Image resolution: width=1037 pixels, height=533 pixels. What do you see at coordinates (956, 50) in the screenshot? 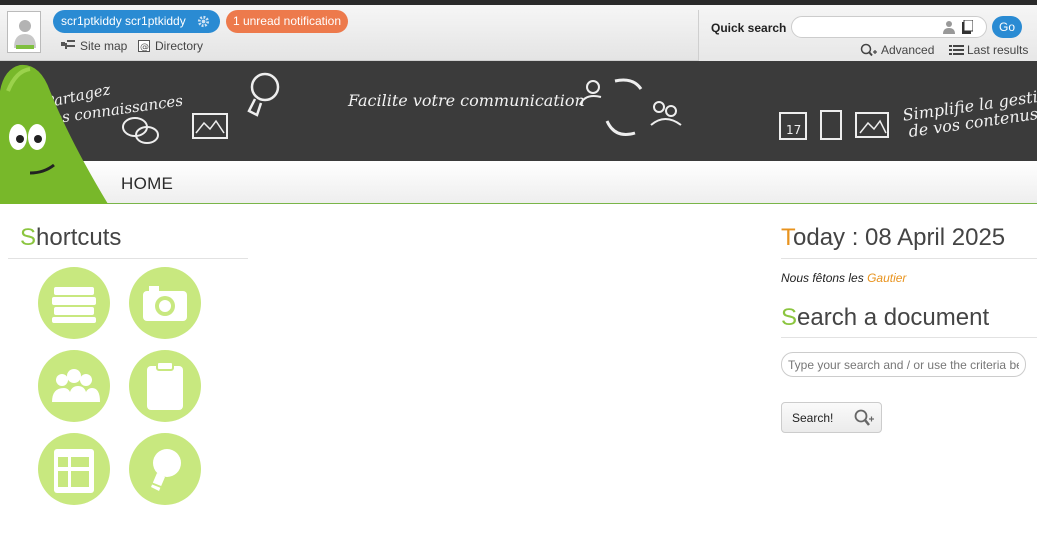
I see `list-icon` at bounding box center [956, 50].